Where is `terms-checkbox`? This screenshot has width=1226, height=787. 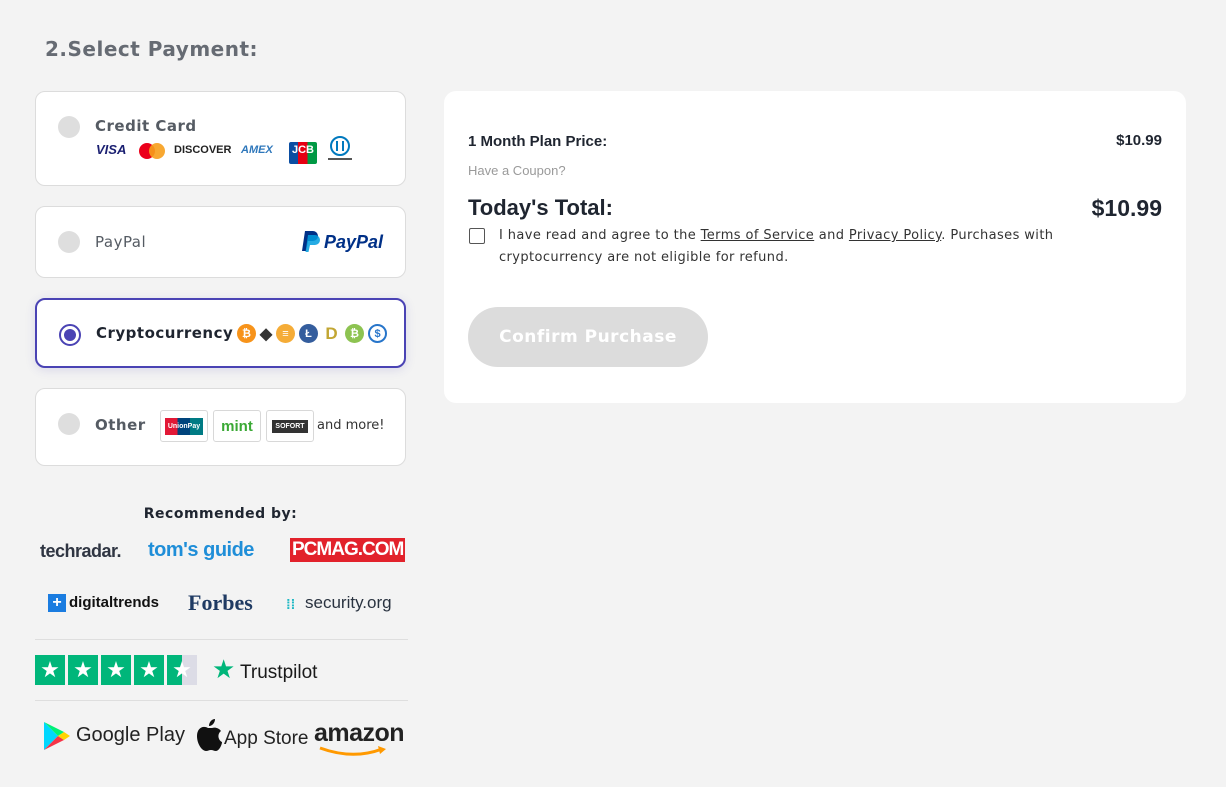 terms-checkbox is located at coordinates (477, 236).